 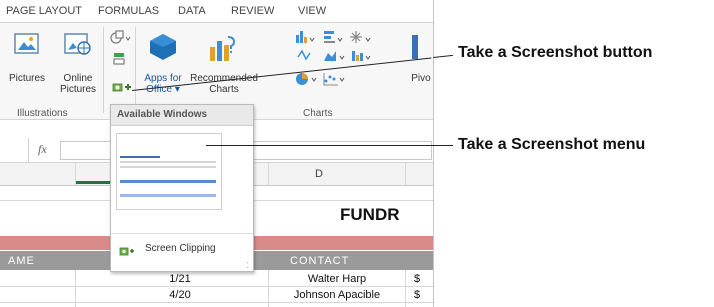 I want to click on callout-line-menu-ext, so click(x=443, y=145).